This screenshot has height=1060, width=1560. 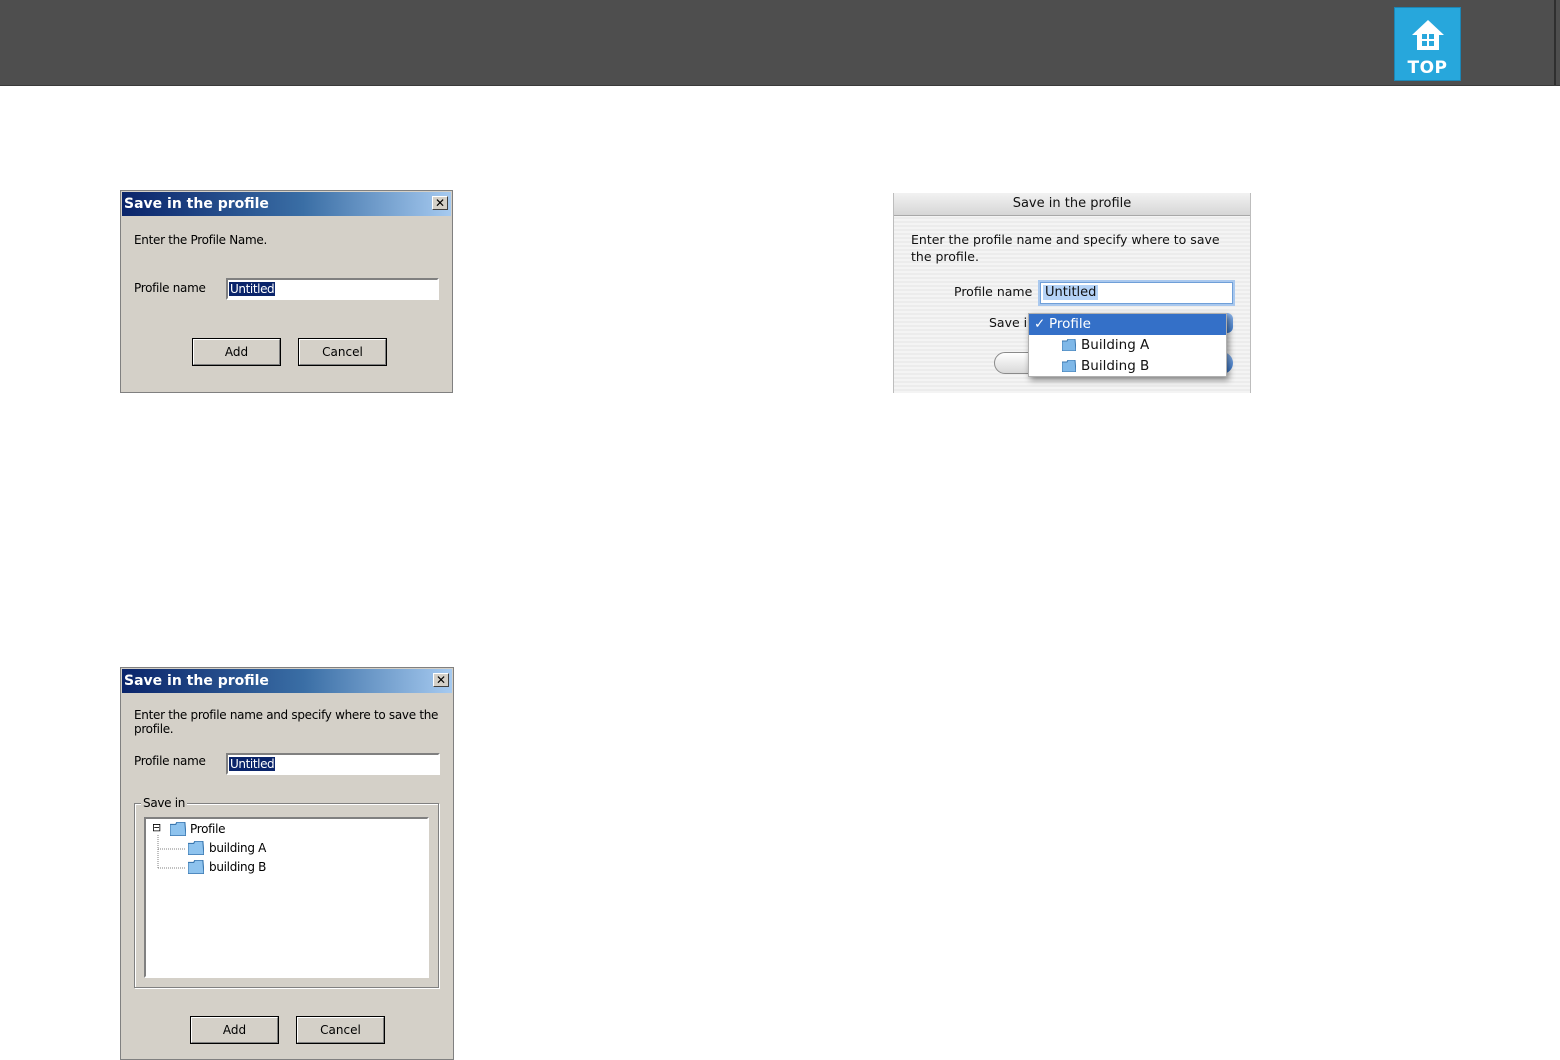 I want to click on mac-title-bar: Save in the profile, so click(x=1072, y=204).